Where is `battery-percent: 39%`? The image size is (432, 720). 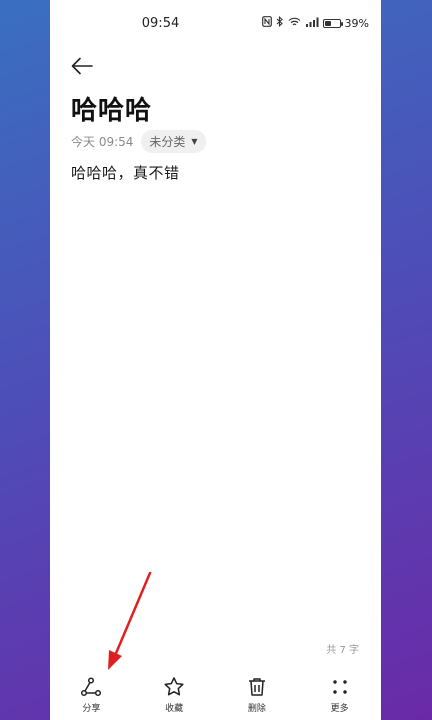
battery-percent: 39% is located at coordinates (356, 23).